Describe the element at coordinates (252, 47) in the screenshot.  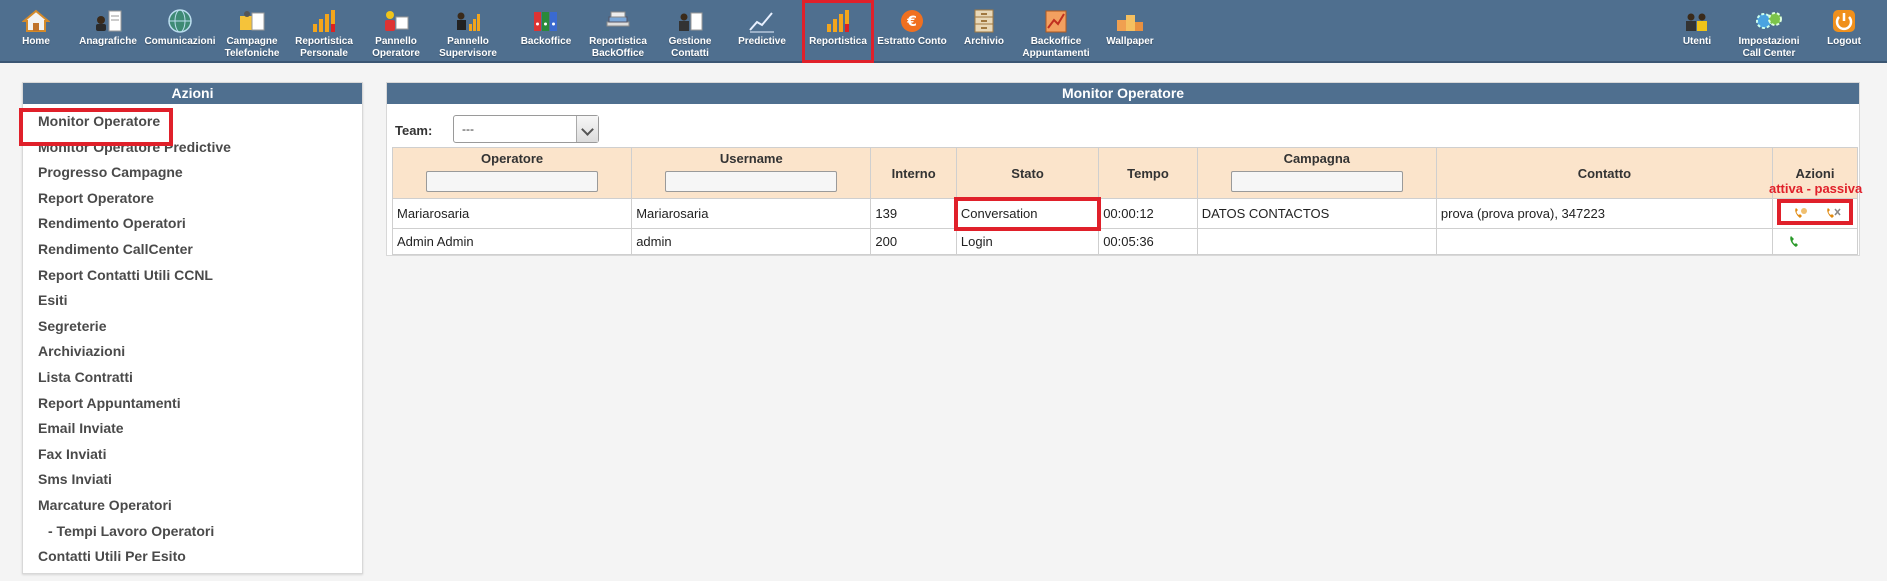
I see `toolbar-label: Campagne Telefoniche` at that location.